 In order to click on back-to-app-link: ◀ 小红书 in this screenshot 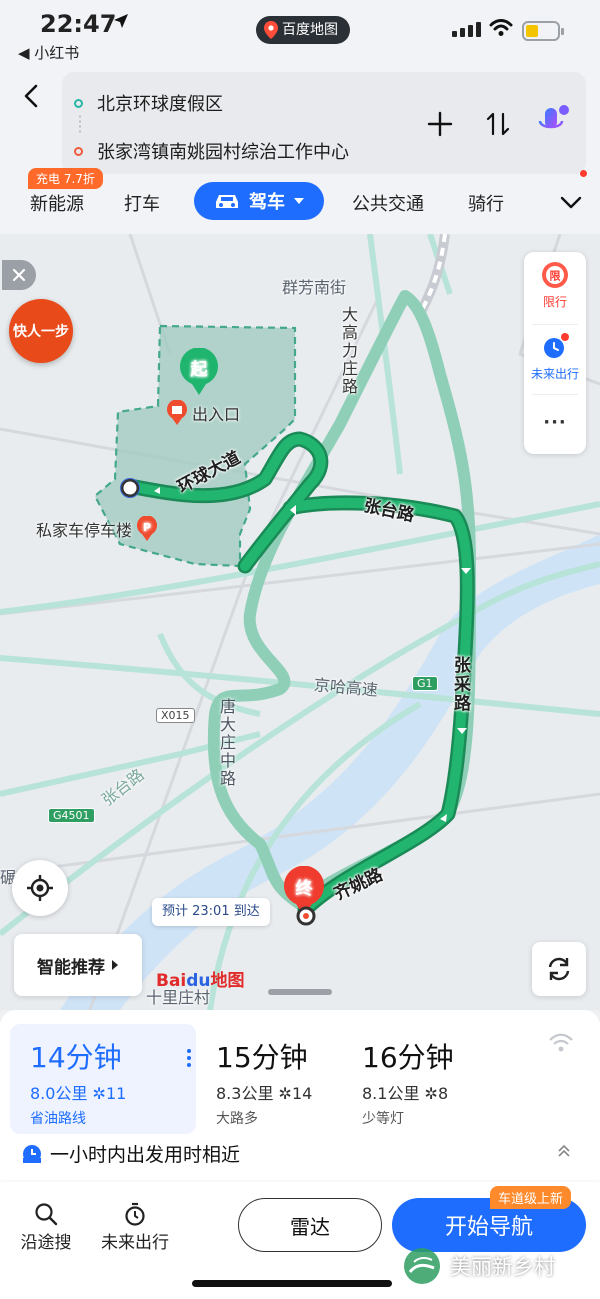, I will do `click(48, 52)`.